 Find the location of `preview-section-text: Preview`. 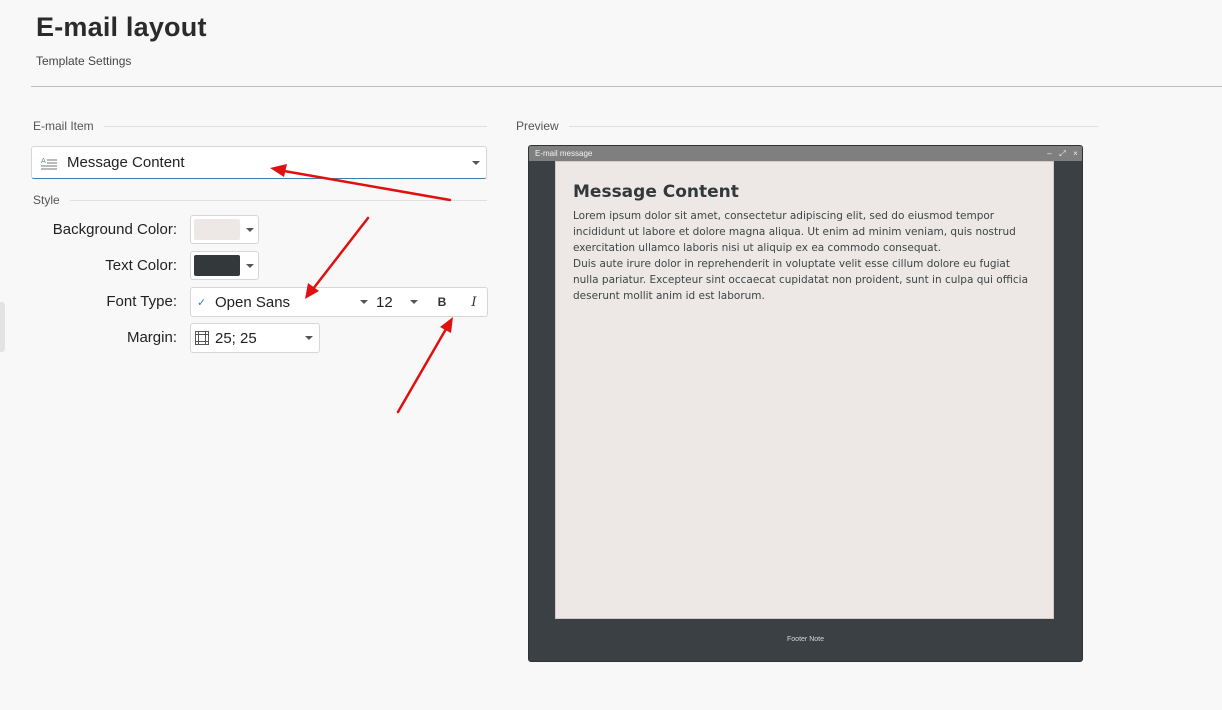

preview-section-text: Preview is located at coordinates (537, 126).